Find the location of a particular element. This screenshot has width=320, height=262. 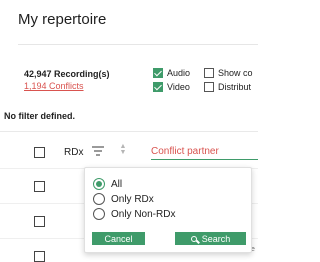

show-conflicts-label: Show co is located at coordinates (235, 73).